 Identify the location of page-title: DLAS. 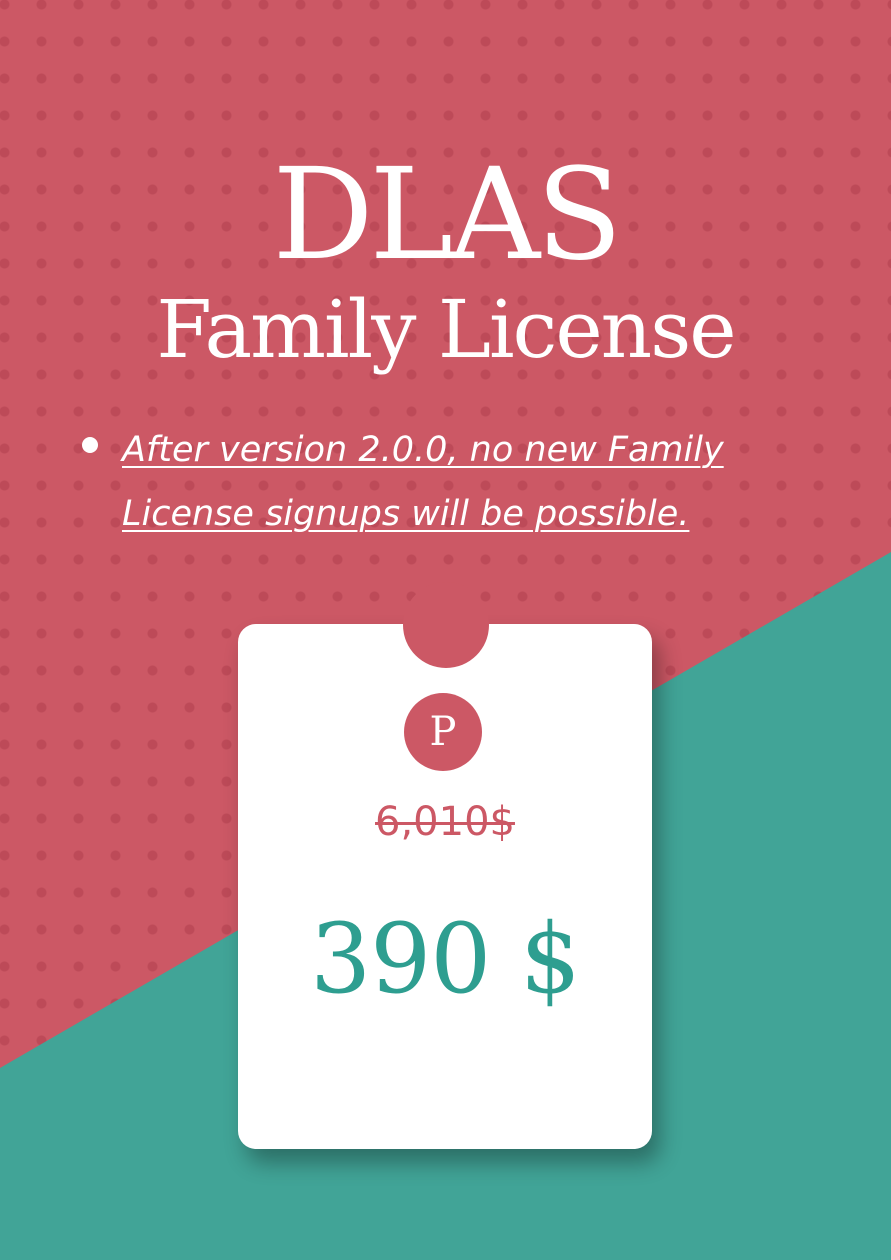
(447, 214).